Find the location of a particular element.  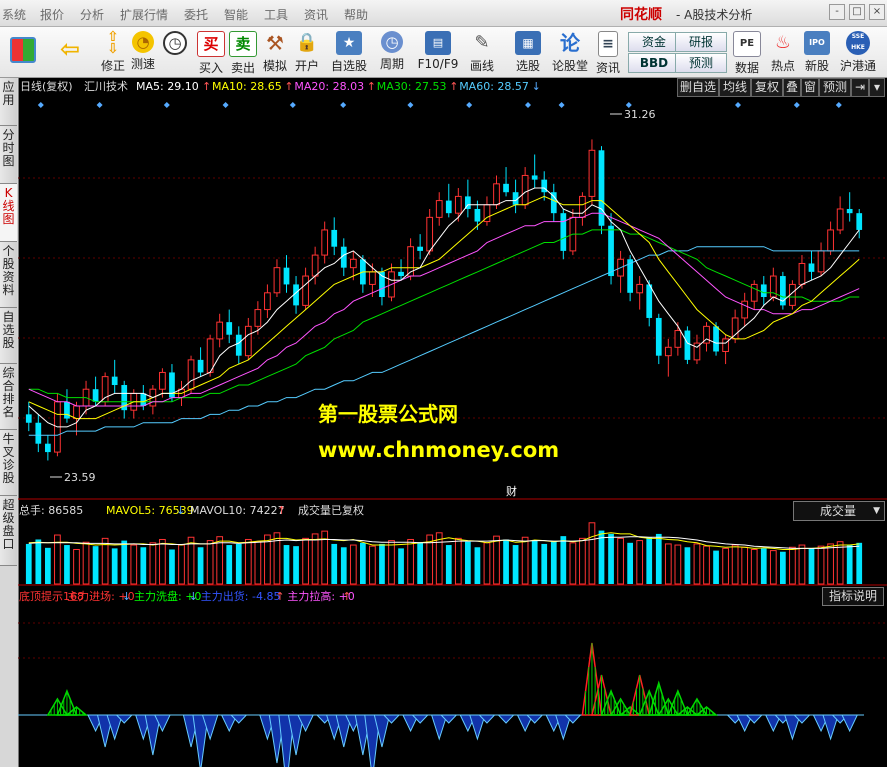

volume-indicator-dropdown: 成交量 ▼ is located at coordinates (839, 511).